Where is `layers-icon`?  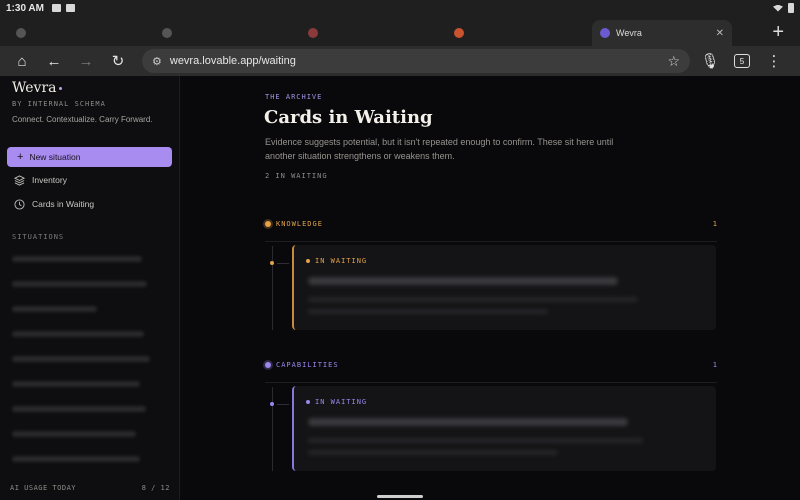
layers-icon is located at coordinates (19, 180).